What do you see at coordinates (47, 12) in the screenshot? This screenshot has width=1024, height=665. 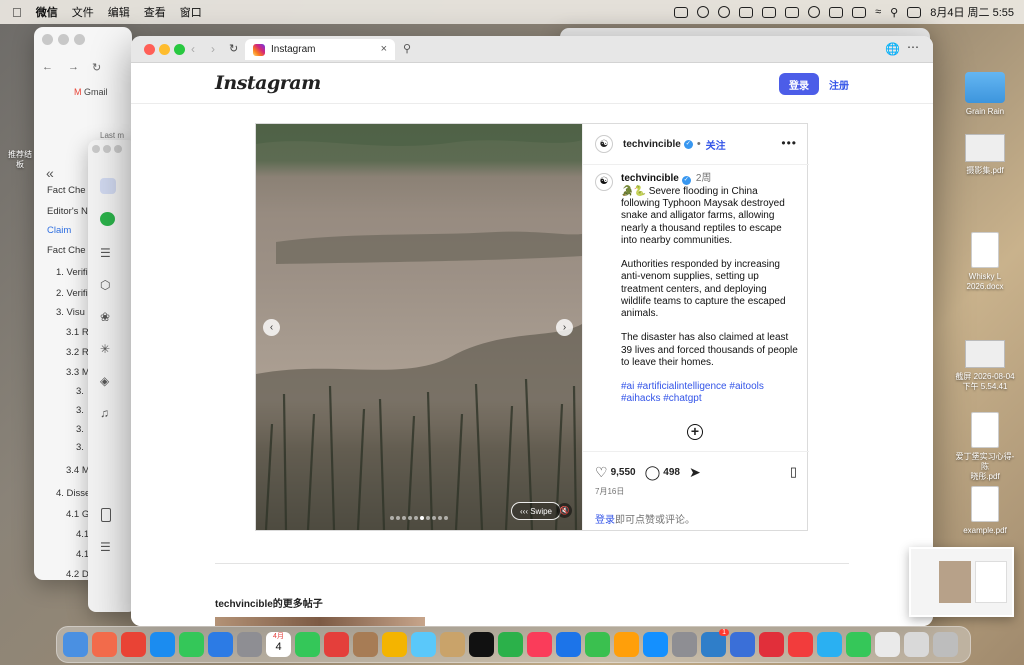 I see `menu-app-name: 微信` at bounding box center [47, 12].